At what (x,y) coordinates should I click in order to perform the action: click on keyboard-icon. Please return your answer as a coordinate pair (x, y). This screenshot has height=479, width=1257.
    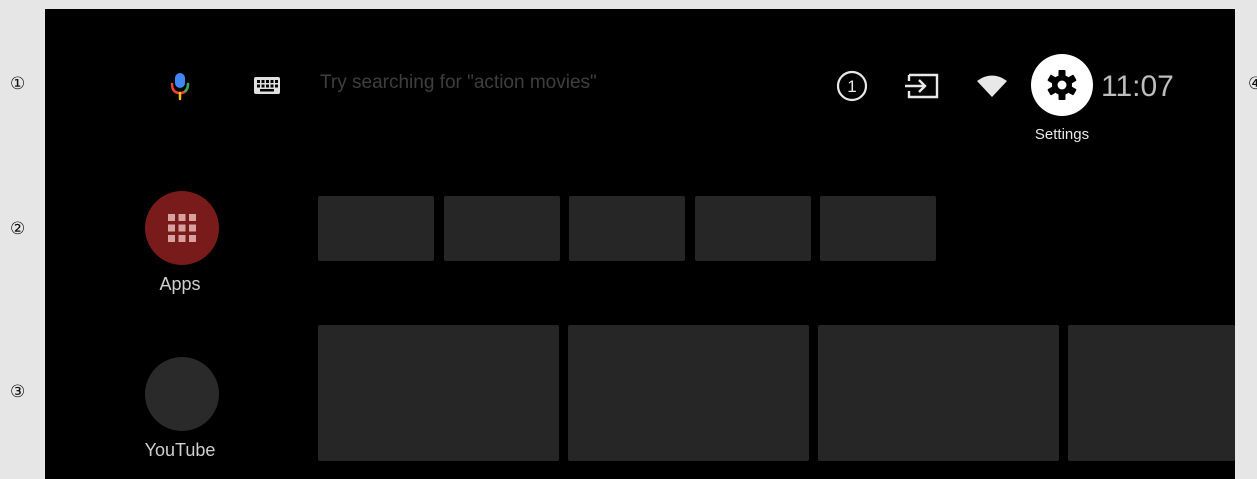
    Looking at the image, I should click on (266, 86).